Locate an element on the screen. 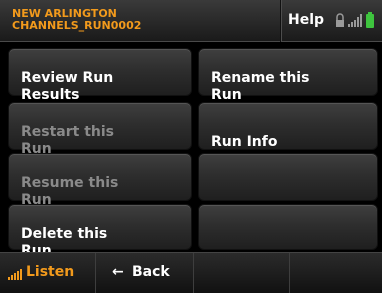 The image size is (382, 293). back-arrow-icon: ← is located at coordinates (118, 272).